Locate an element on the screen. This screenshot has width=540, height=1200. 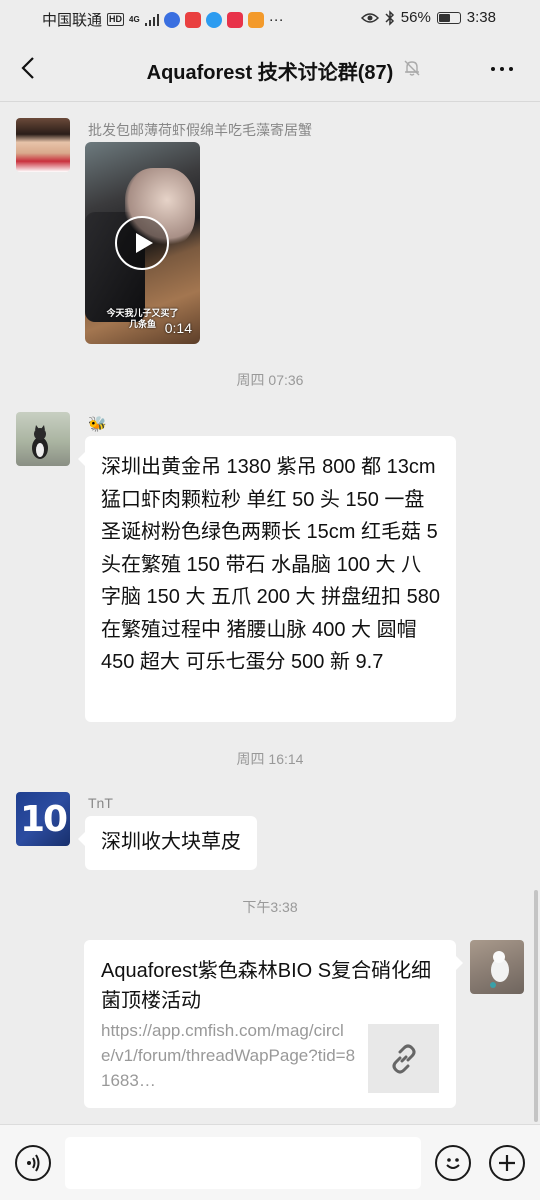
app-icon-red is located at coordinates (192, 19).